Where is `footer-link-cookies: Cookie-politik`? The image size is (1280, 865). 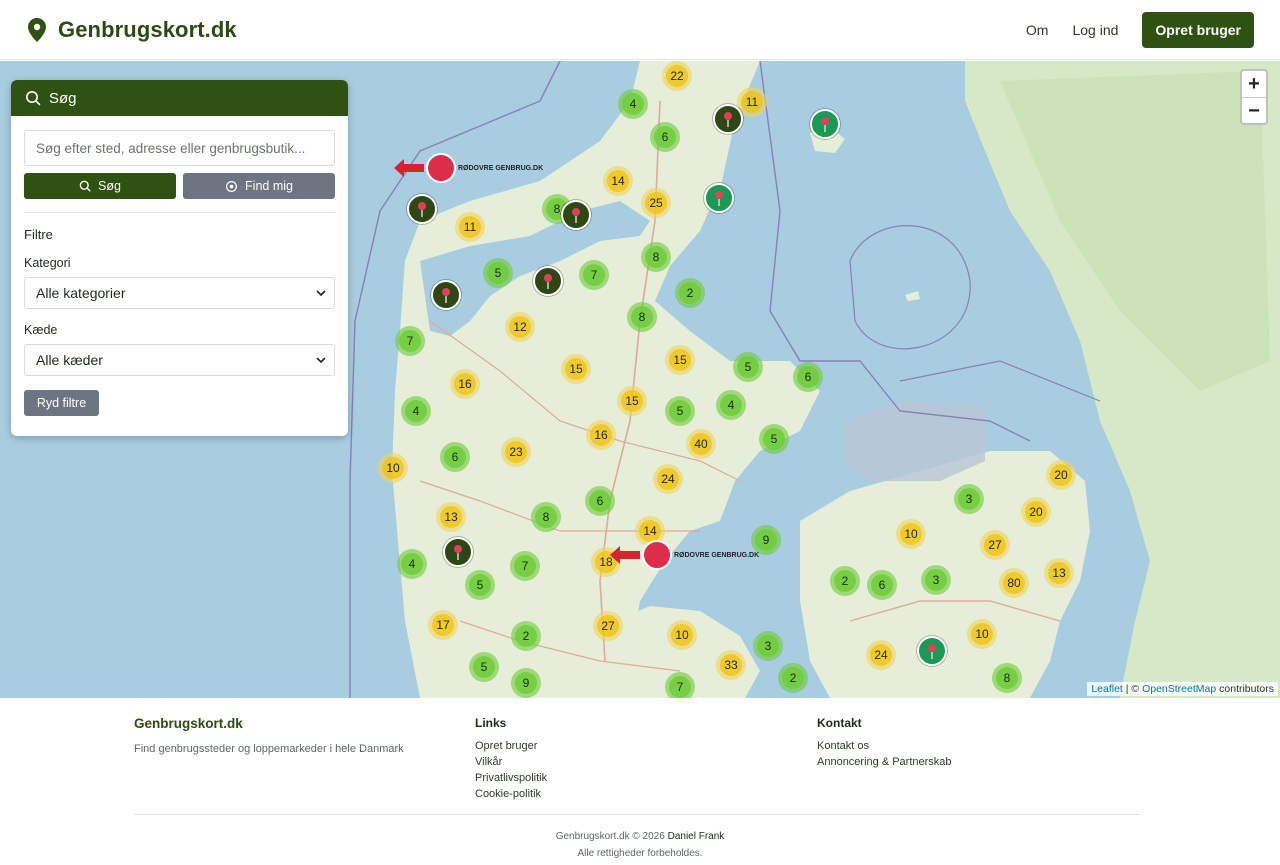 footer-link-cookies: Cookie-politik is located at coordinates (511, 794).